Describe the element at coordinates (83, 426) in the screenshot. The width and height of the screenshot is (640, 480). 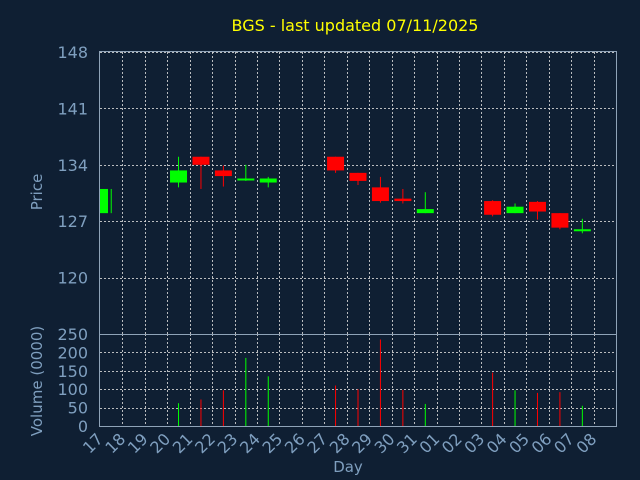
I see `volume-tick-label: 0` at that location.